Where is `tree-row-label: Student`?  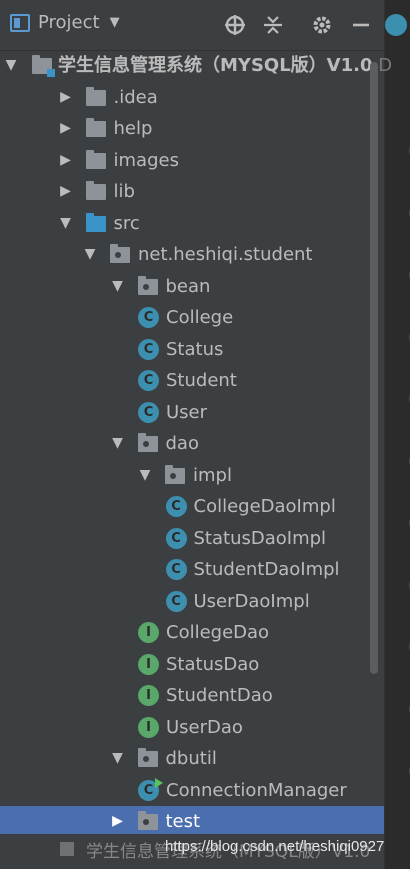
tree-row-label: Student is located at coordinates (201, 380).